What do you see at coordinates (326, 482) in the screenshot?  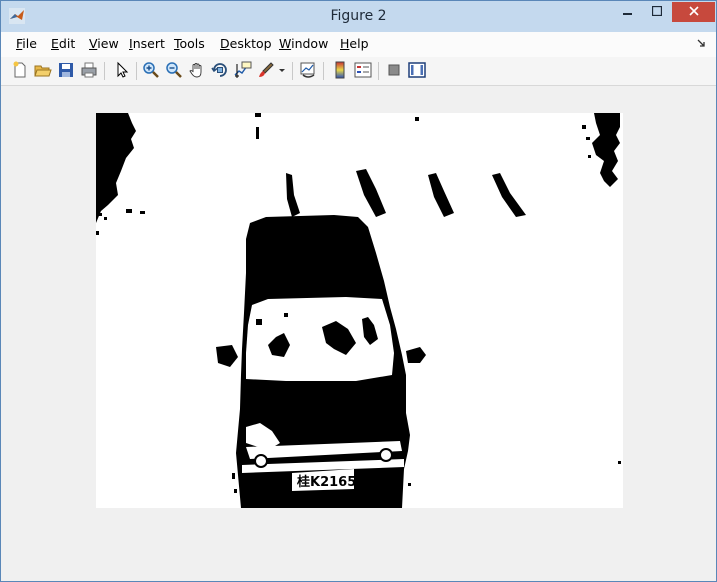 I see `license-plate-text: 桂K2165` at bounding box center [326, 482].